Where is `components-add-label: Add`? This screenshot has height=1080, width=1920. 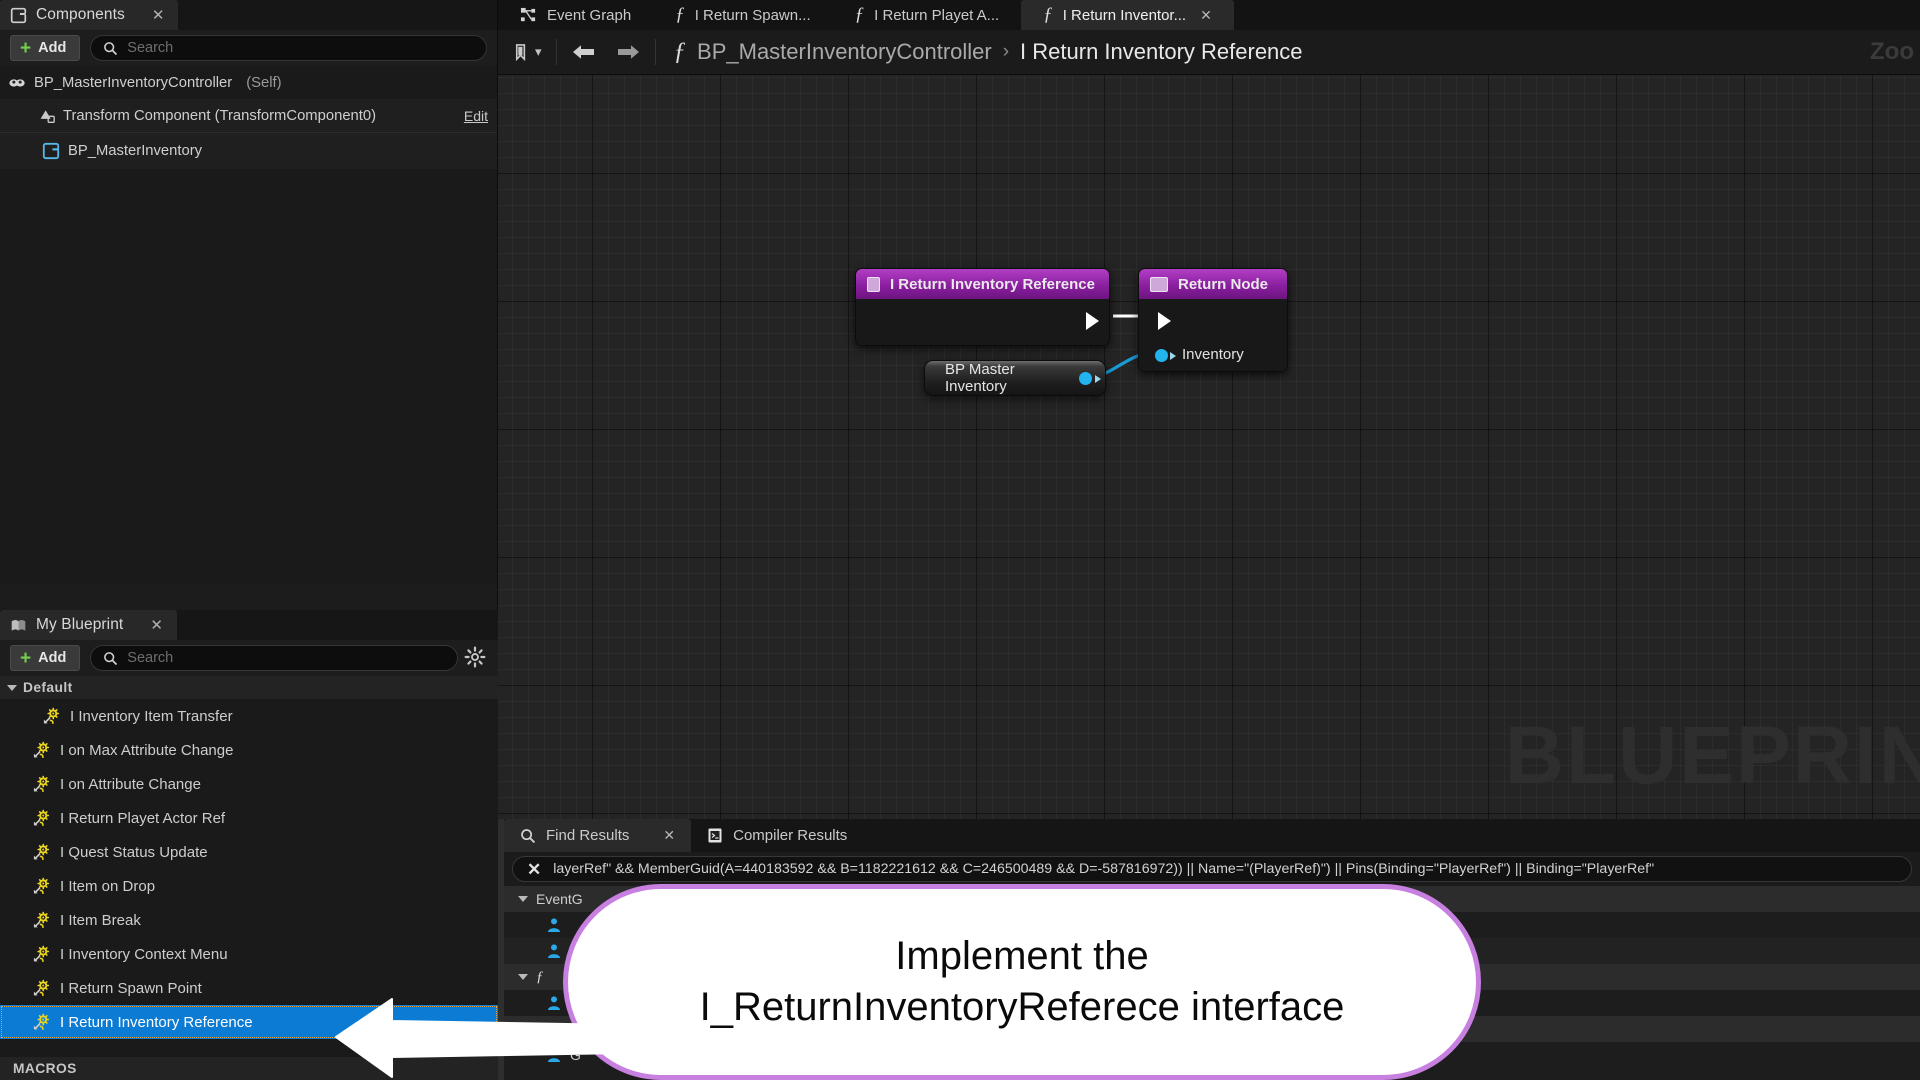
components-add-label: Add is located at coordinates (52, 48).